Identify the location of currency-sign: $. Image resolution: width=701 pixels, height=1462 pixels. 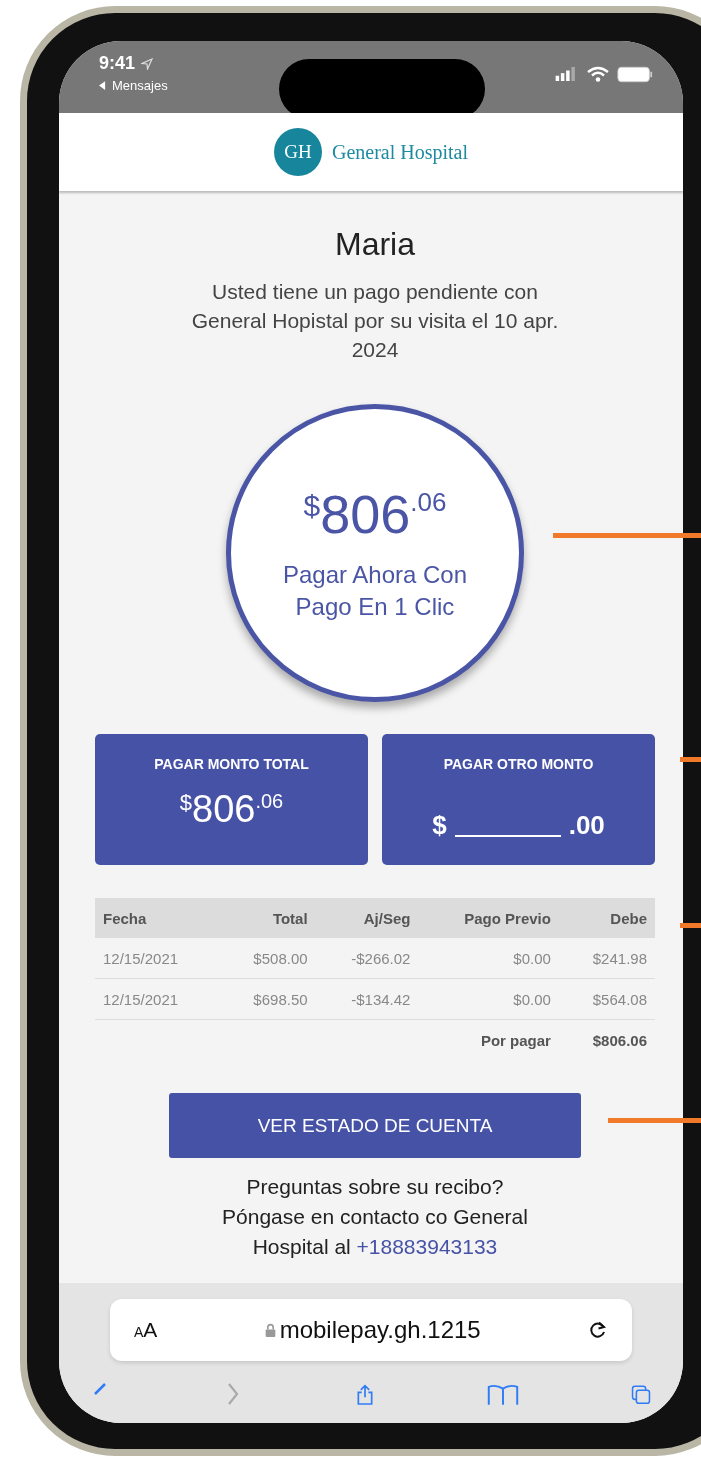
(439, 825).